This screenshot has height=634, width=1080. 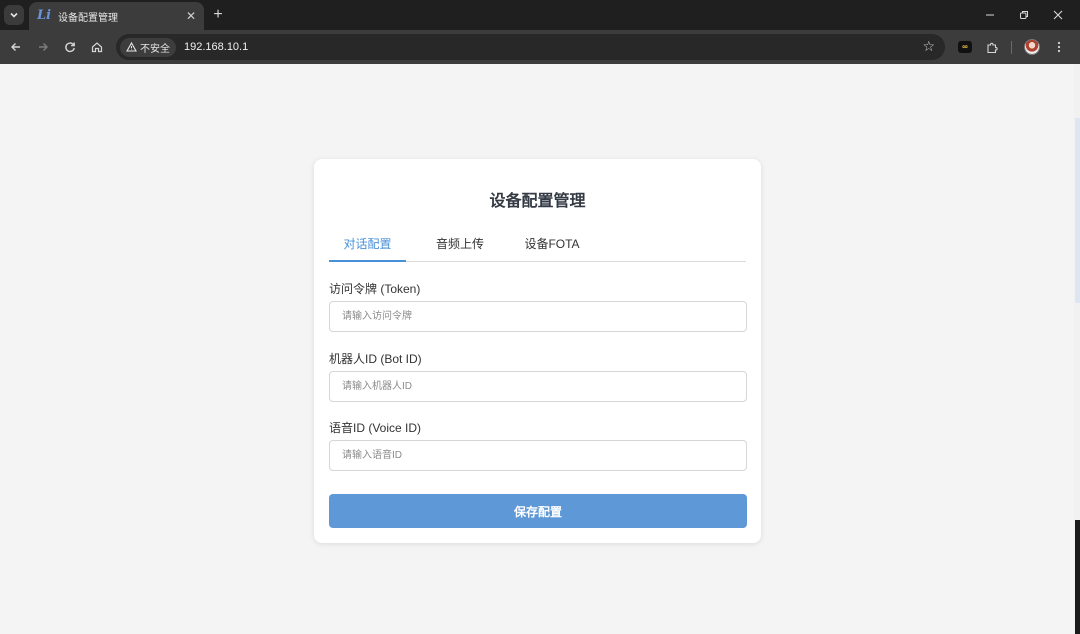 I want to click on new-tab-button: +, so click(x=218, y=15).